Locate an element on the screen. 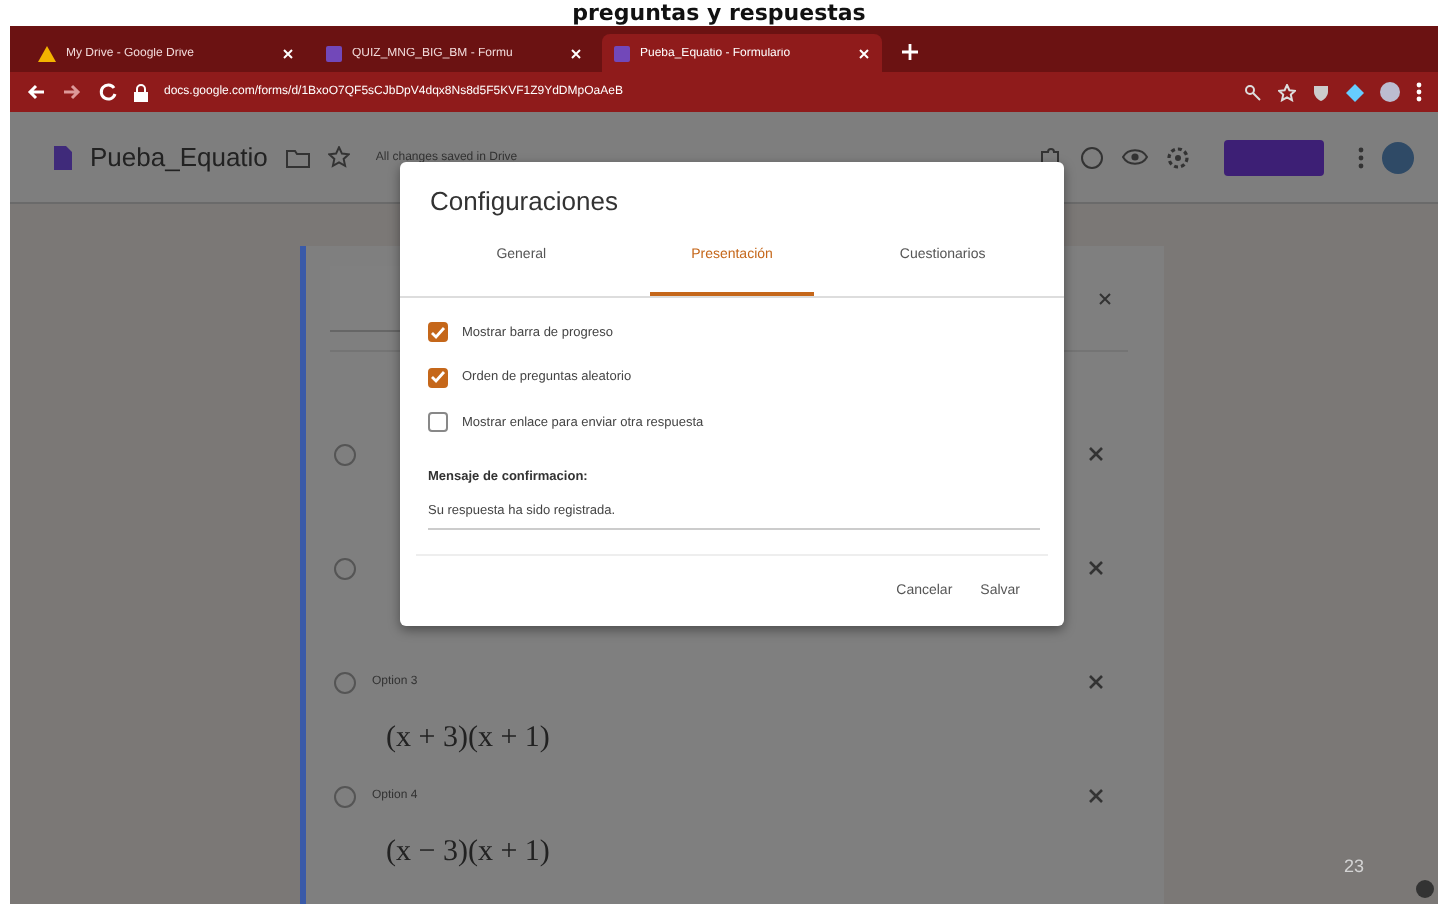 Image resolution: width=1438 pixels, height=904 pixels. shield-icon is located at coordinates (1321, 92).